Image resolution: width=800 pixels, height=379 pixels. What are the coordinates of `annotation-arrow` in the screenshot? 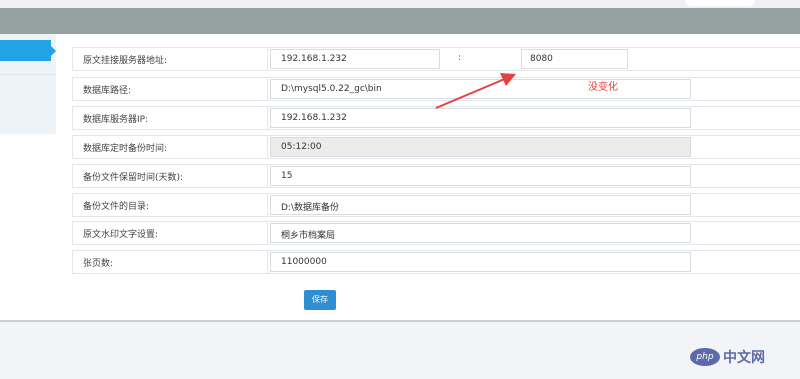 It's located at (475, 91).